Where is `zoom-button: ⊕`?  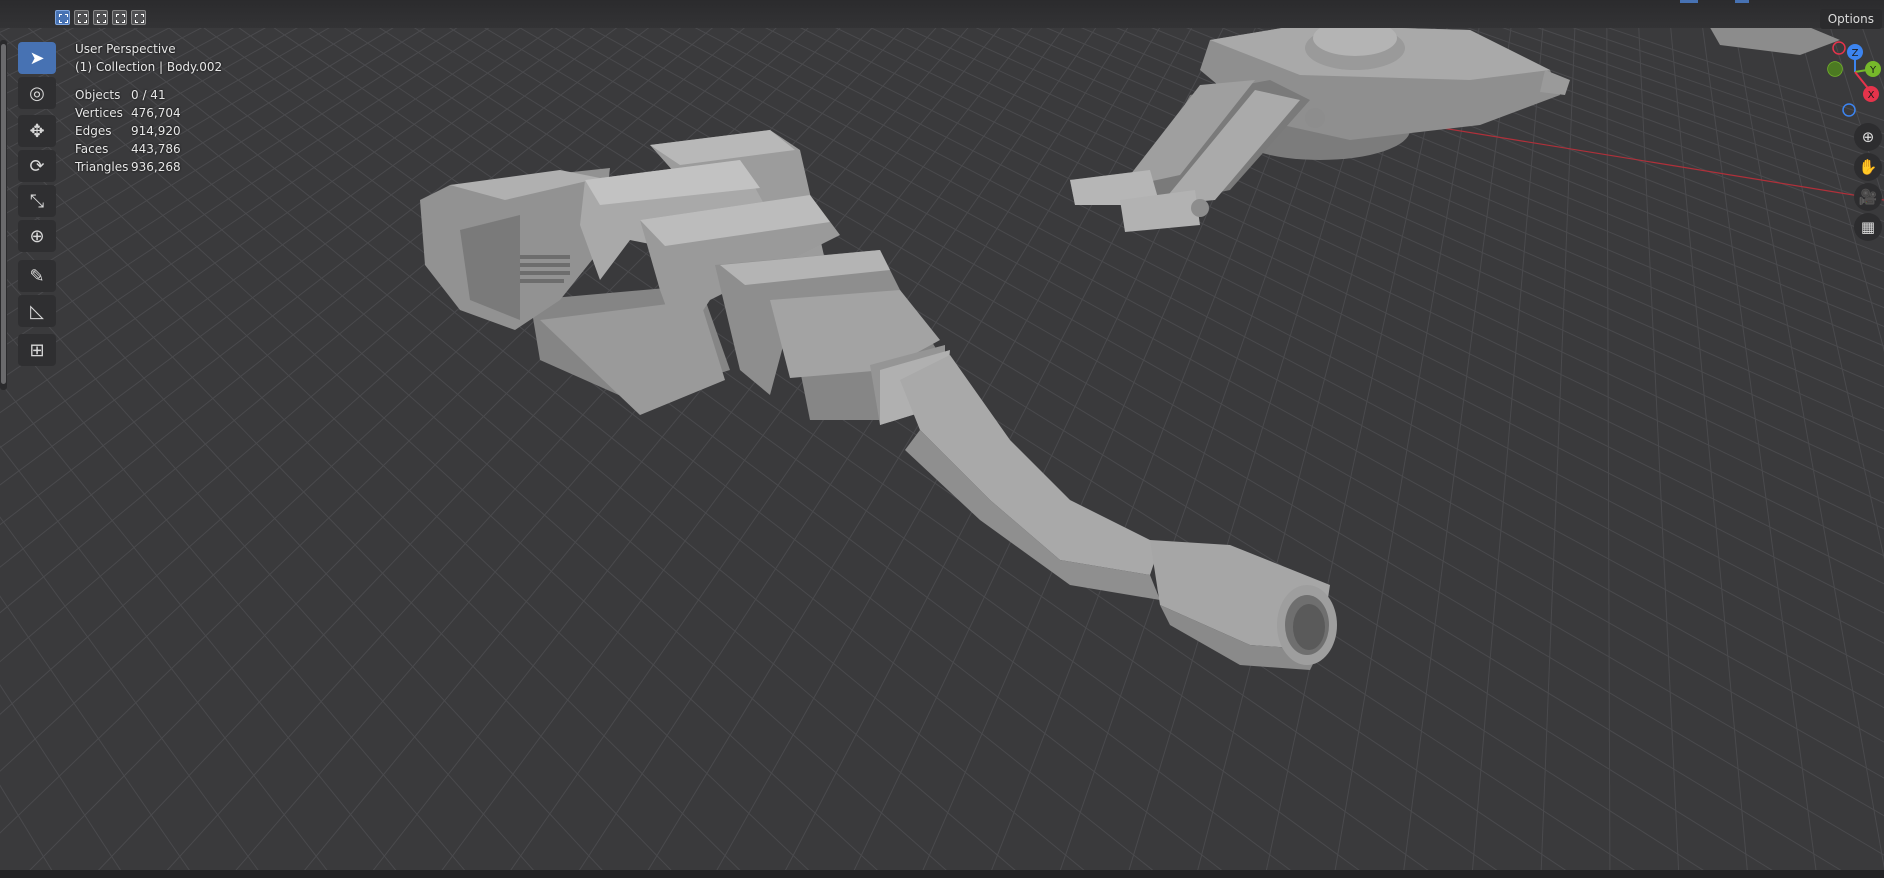 zoom-button: ⊕ is located at coordinates (1868, 137).